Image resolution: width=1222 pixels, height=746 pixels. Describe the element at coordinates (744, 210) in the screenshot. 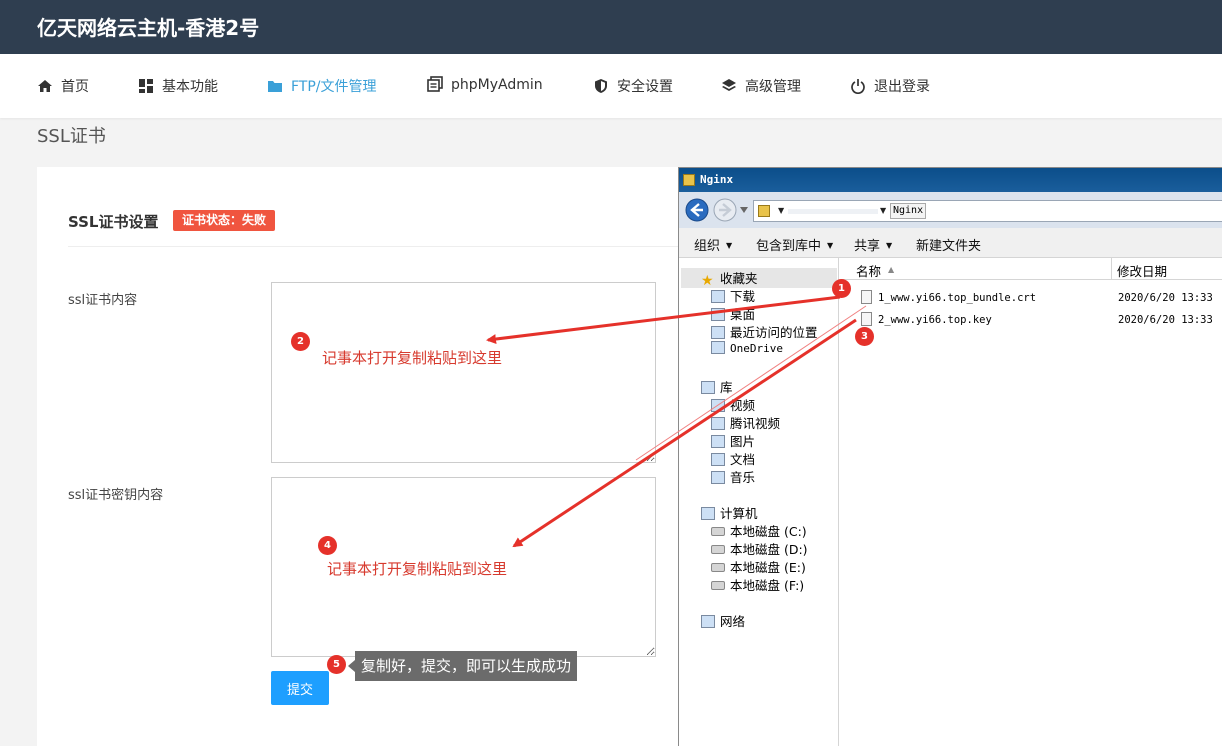

I see `history-dropdown-icon` at that location.